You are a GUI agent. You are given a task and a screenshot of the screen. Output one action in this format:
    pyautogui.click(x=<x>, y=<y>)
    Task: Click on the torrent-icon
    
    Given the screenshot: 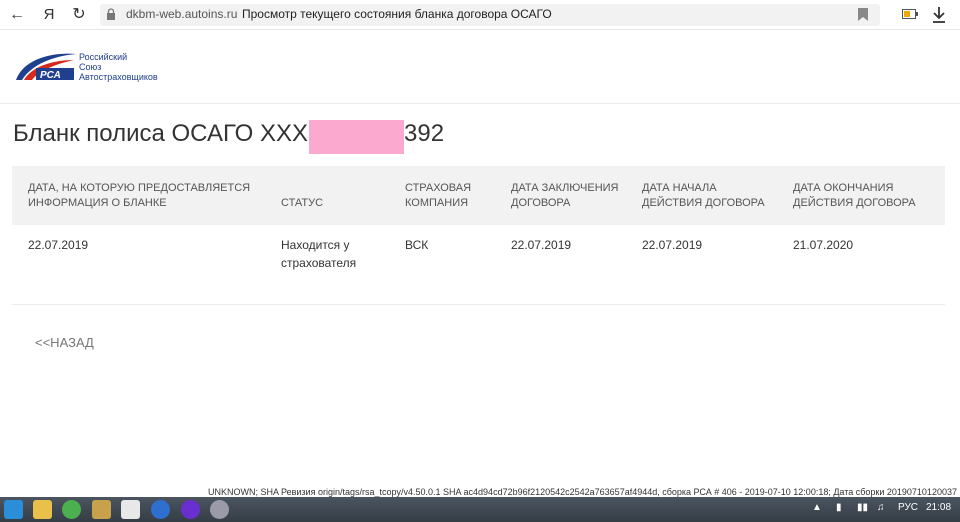 What is the action you would take?
    pyautogui.click(x=71, y=509)
    